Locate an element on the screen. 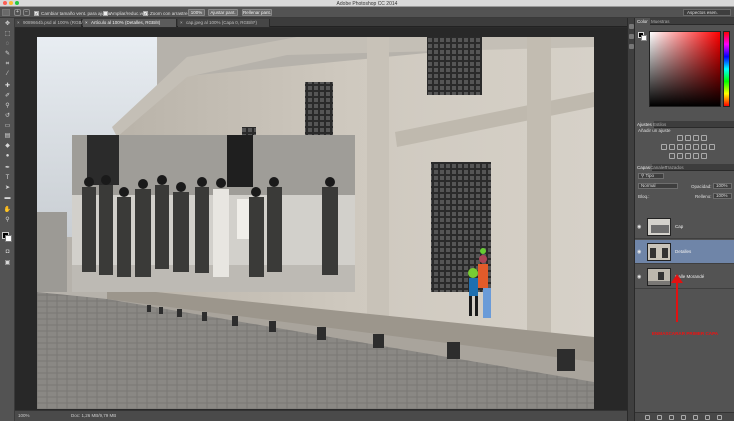 The image size is (734, 421). status-bar: 100% Doc: 1,26 MB/9,79 MB is located at coordinates (321, 415).